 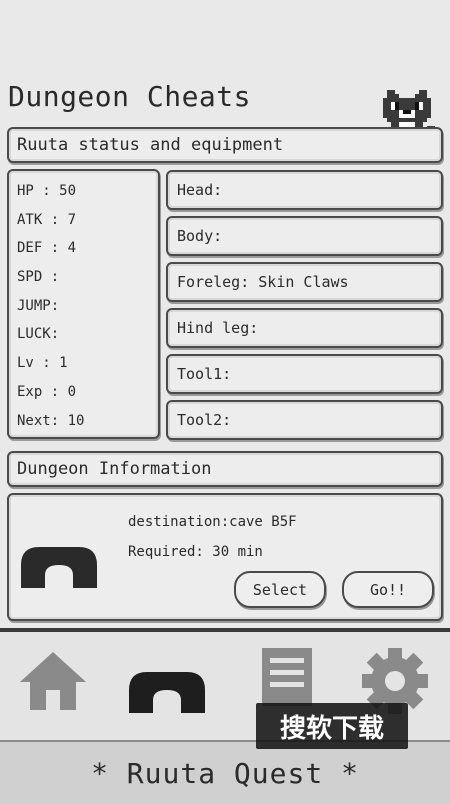 What do you see at coordinates (47, 248) in the screenshot?
I see `stat-def: DEF : 4` at bounding box center [47, 248].